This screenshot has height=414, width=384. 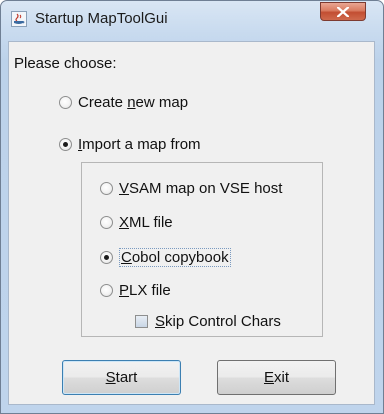 I want to click on import-map-label: Import a map from, so click(x=139, y=144).